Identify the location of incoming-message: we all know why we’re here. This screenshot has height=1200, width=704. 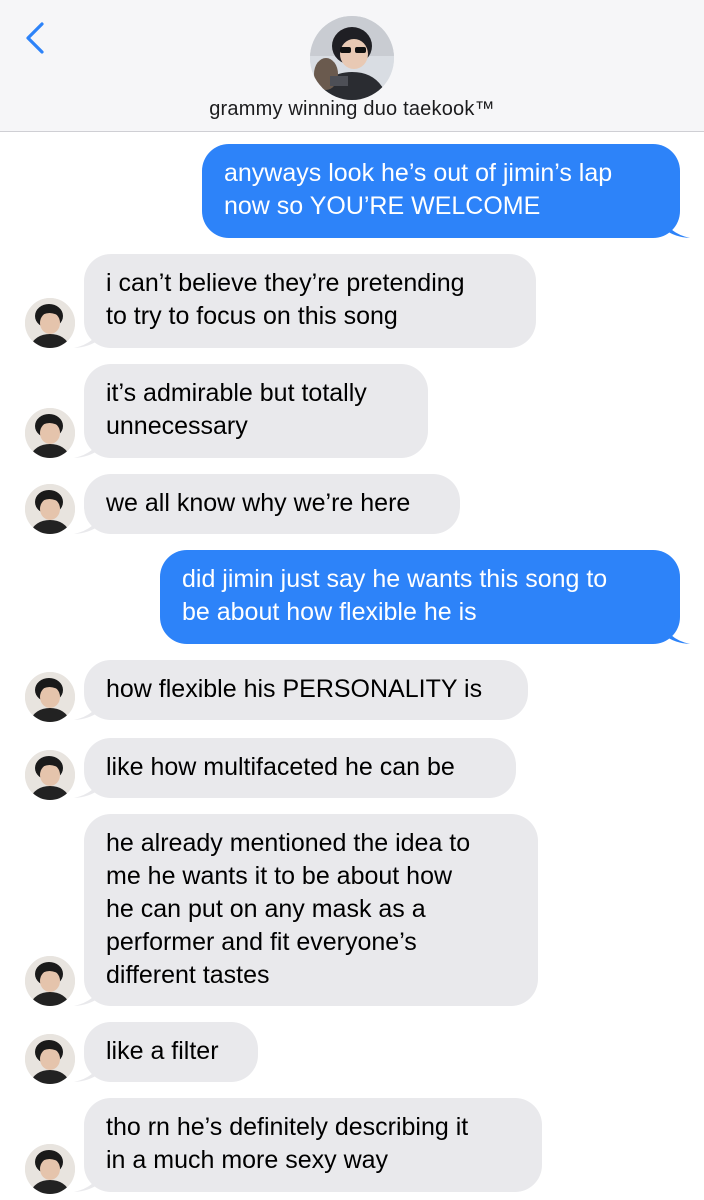
(272, 504).